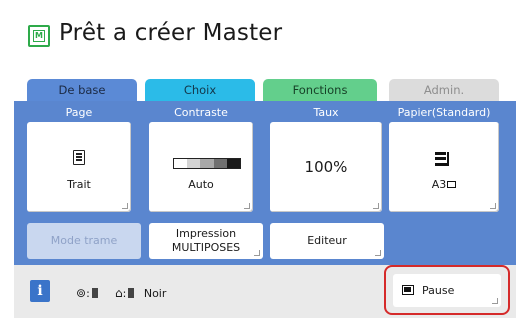 The height and width of the screenshot is (318, 518). Describe the element at coordinates (442, 159) in the screenshot. I see `paper-tray-icon` at that location.